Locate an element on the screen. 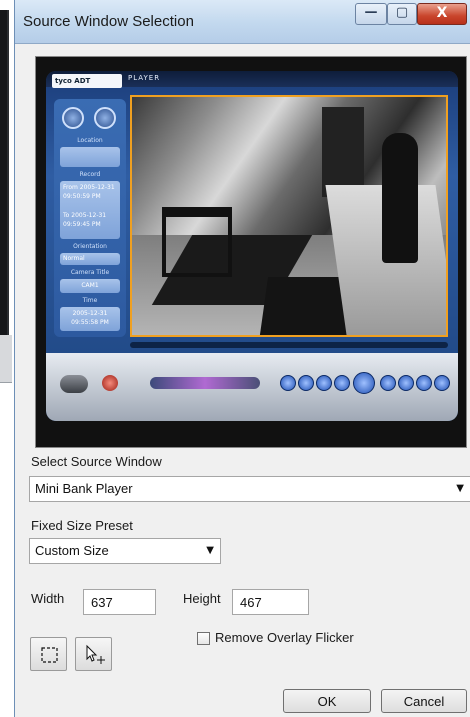  close-icon: X is located at coordinates (442, 13).